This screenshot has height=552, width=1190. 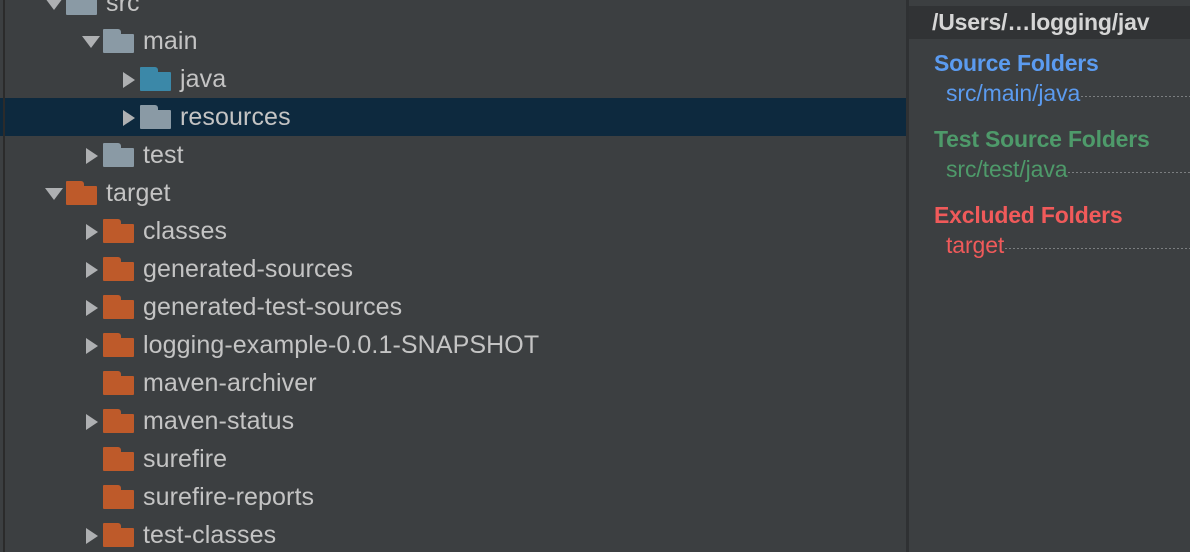 I want to click on folders-section-title: Excluded Folders, so click(x=1028, y=215).